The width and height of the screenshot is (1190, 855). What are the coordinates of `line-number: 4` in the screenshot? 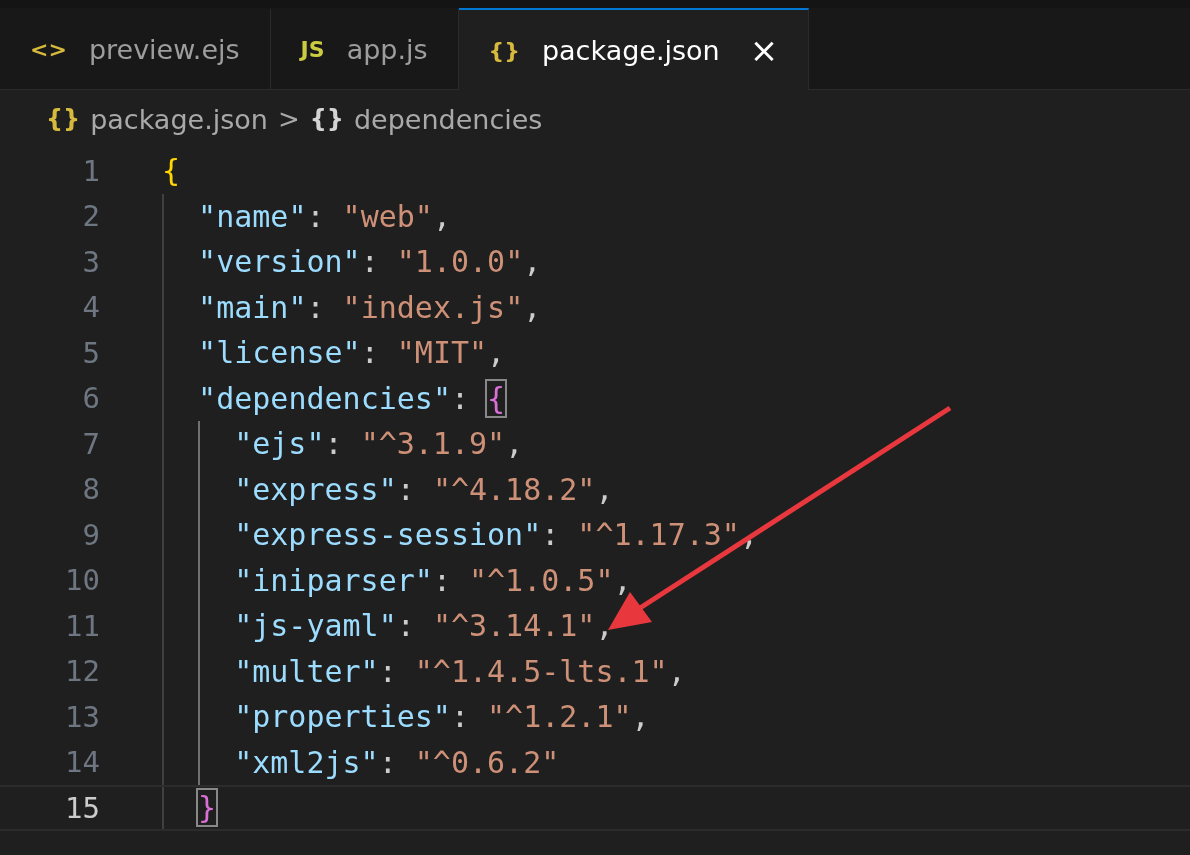 It's located at (90, 307).